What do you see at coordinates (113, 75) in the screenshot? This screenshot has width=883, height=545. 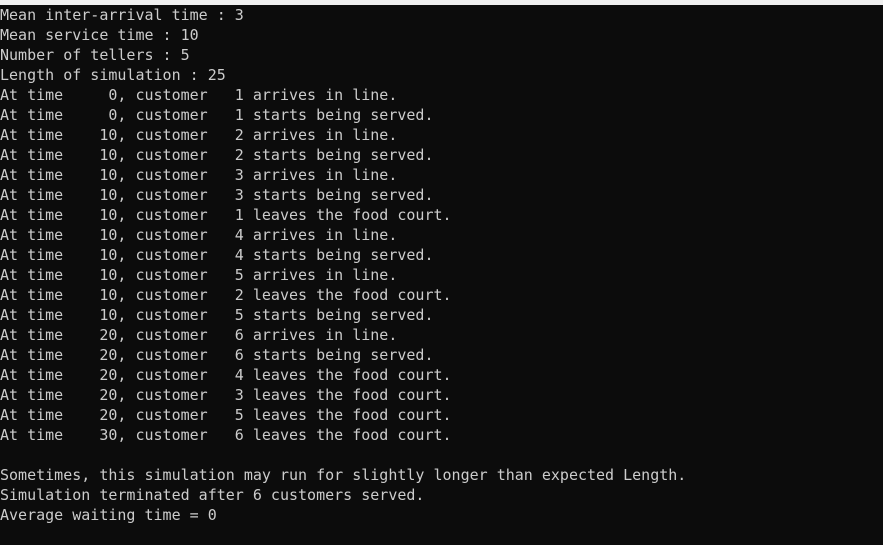 I see `console-line: Length of simulation : 25` at bounding box center [113, 75].